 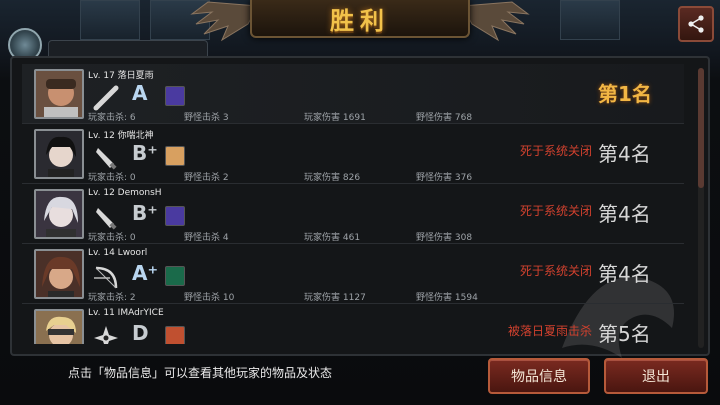 I want to click on list-item: Lv. 11 IMAdrYICE D 被落日夏雨击杀 第5名, so click(x=353, y=324).